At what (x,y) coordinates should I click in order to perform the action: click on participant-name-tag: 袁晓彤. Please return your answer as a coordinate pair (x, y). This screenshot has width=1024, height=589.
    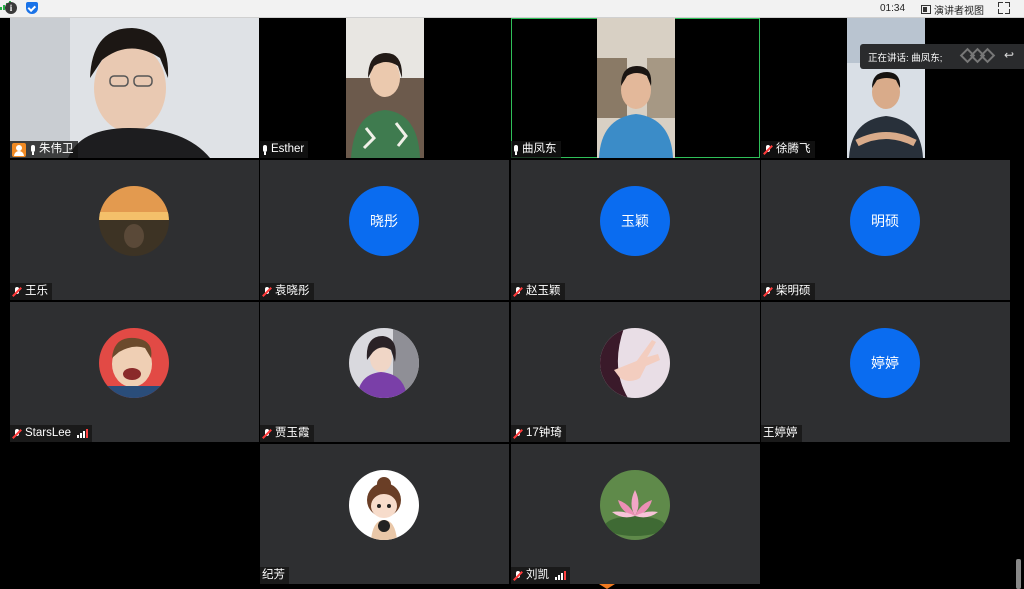
    Looking at the image, I should click on (287, 291).